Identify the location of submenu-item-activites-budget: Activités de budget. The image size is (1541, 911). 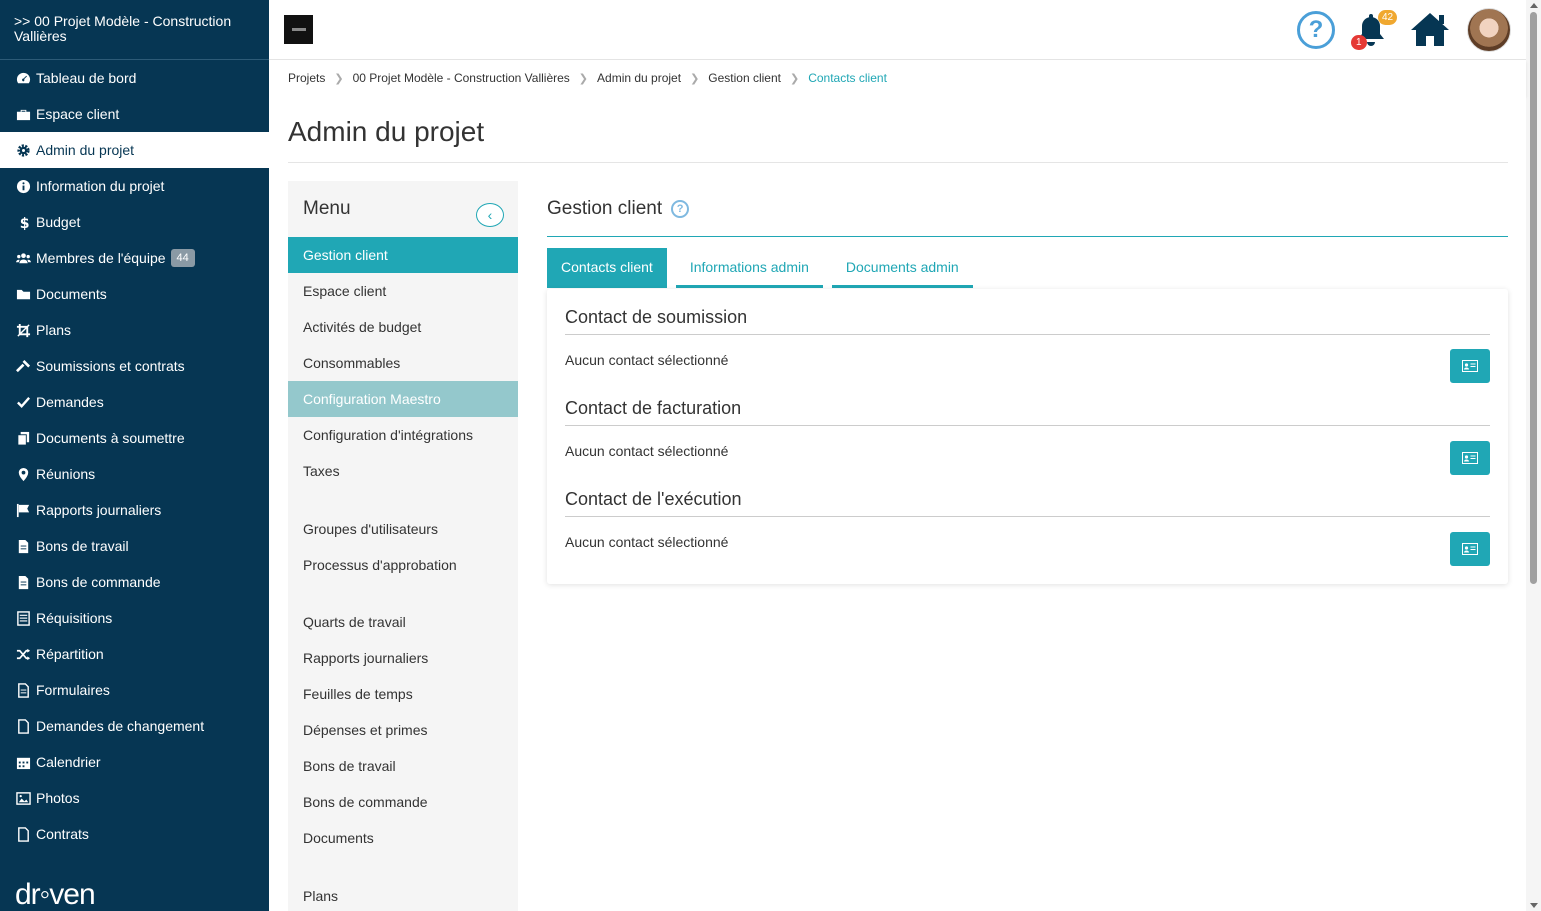
(403, 327).